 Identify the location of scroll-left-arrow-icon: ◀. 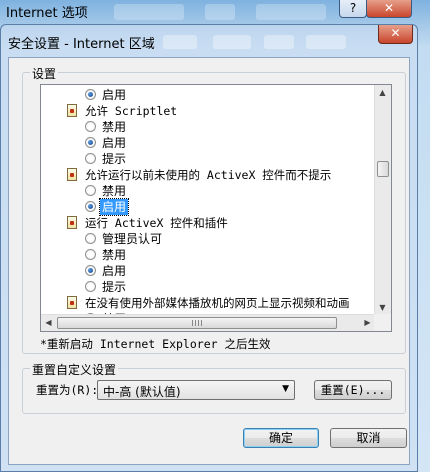
(48, 322).